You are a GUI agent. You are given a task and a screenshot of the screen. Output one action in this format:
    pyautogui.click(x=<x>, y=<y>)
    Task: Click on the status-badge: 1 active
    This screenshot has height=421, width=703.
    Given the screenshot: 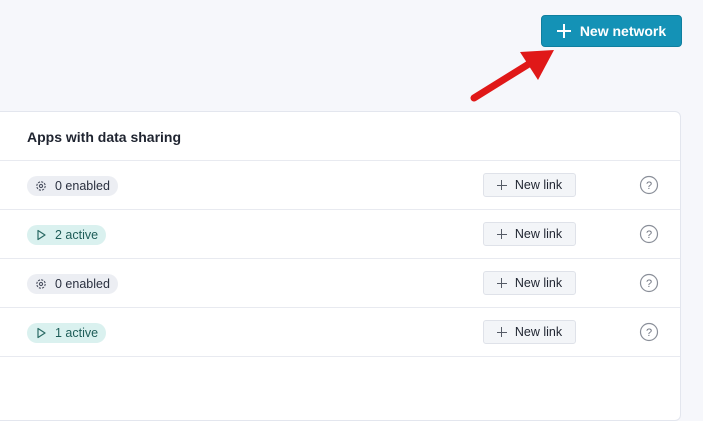 What is the action you would take?
    pyautogui.click(x=67, y=333)
    